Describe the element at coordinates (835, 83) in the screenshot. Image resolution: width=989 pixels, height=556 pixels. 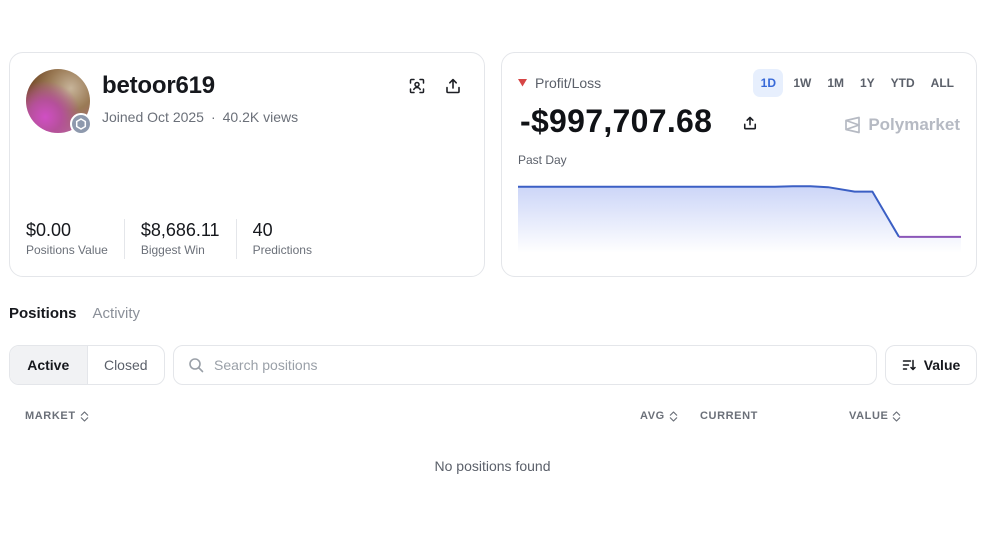
I see `range-1m: 1M` at that location.